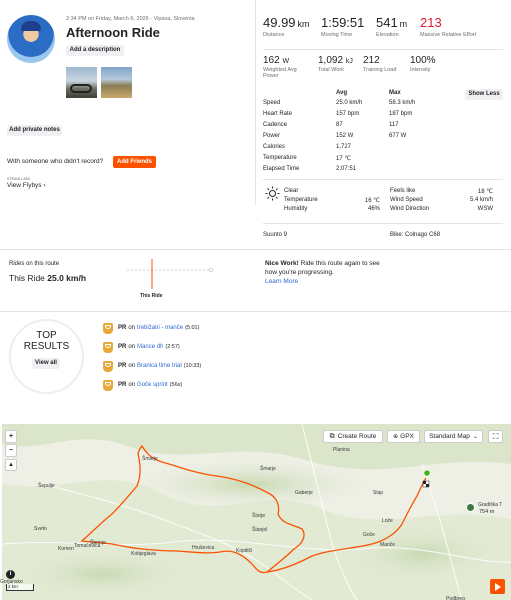 Image resolution: width=511 pixels, height=600 pixels. Describe the element at coordinates (296, 209) in the screenshot. I see `weather-humidity-label: Humidity` at that location.